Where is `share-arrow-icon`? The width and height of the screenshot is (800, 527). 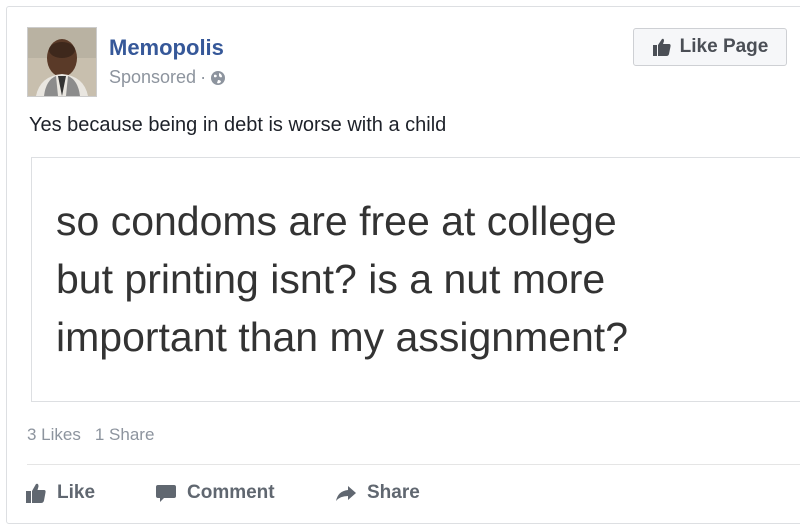 share-arrow-icon is located at coordinates (346, 493).